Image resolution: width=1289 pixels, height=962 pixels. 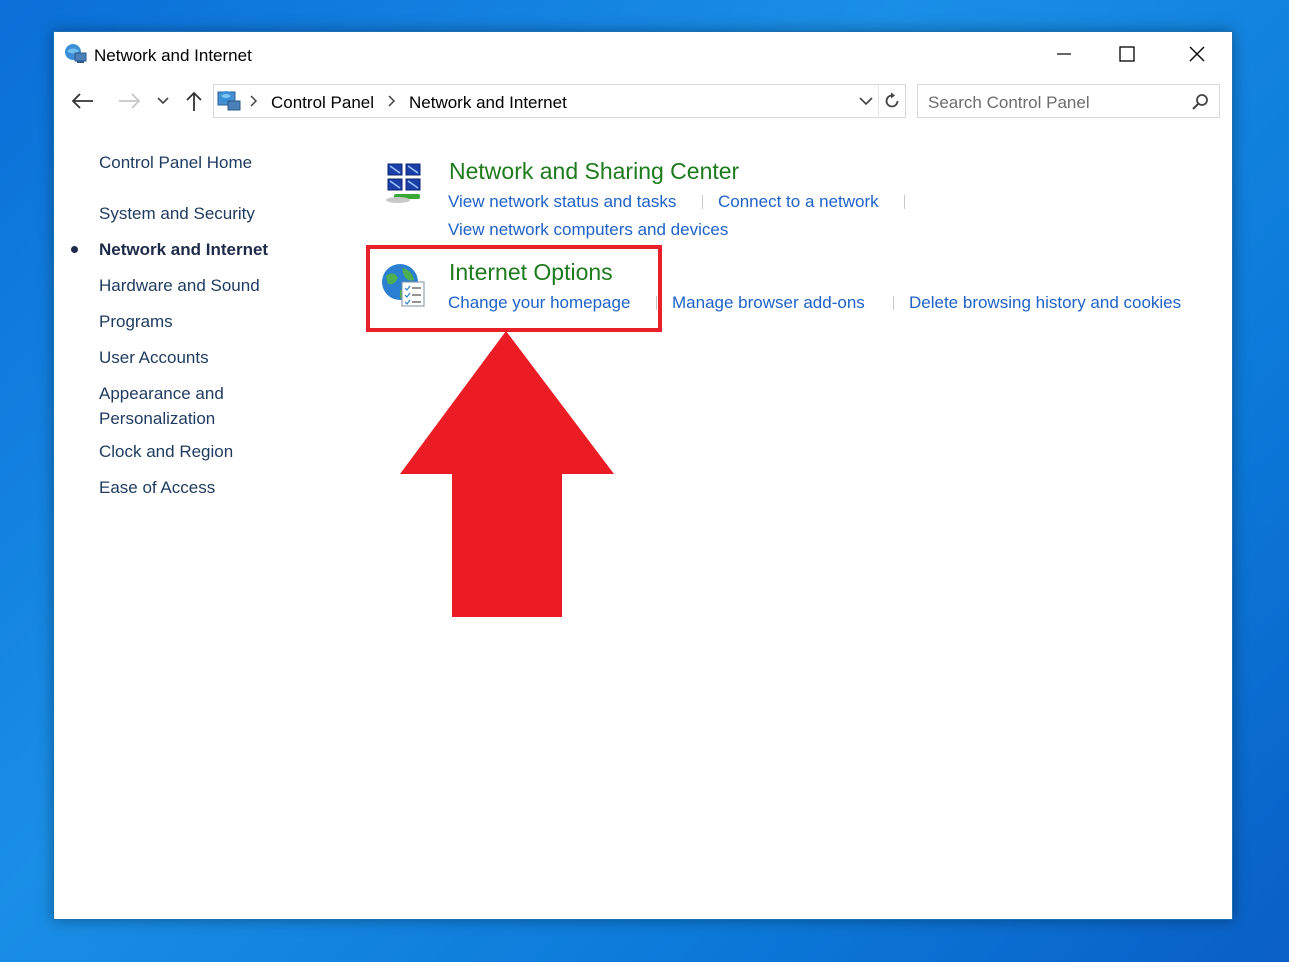 I want to click on maximize-icon, so click(x=1127, y=54).